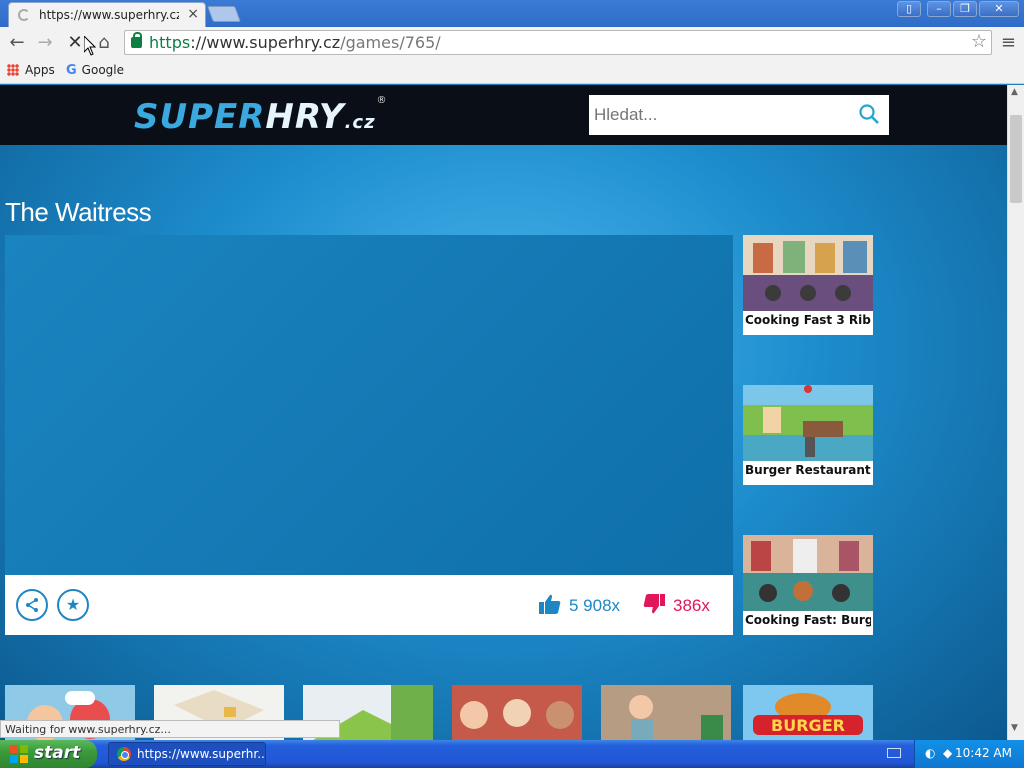 The height and width of the screenshot is (768, 1024). What do you see at coordinates (894, 753) in the screenshot?
I see `keyboard-icon` at bounding box center [894, 753].